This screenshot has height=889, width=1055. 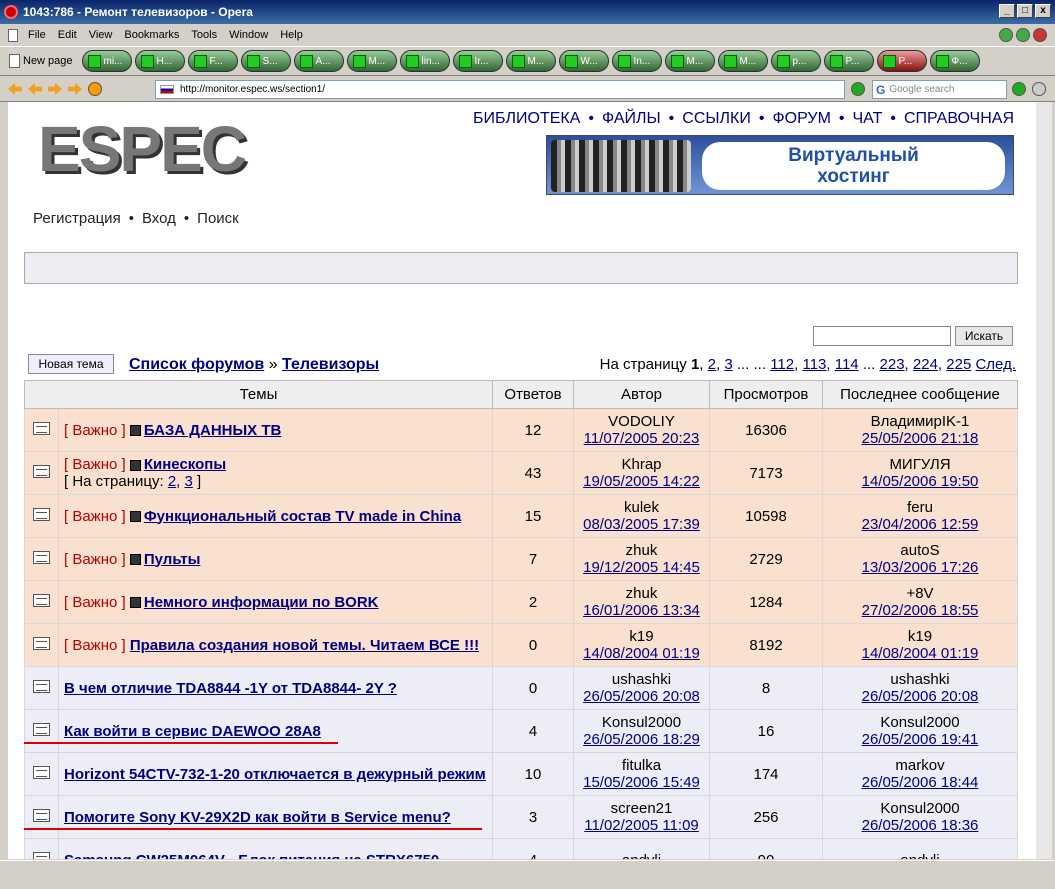 What do you see at coordinates (15, 89) in the screenshot?
I see `back-arrow-icon` at bounding box center [15, 89].